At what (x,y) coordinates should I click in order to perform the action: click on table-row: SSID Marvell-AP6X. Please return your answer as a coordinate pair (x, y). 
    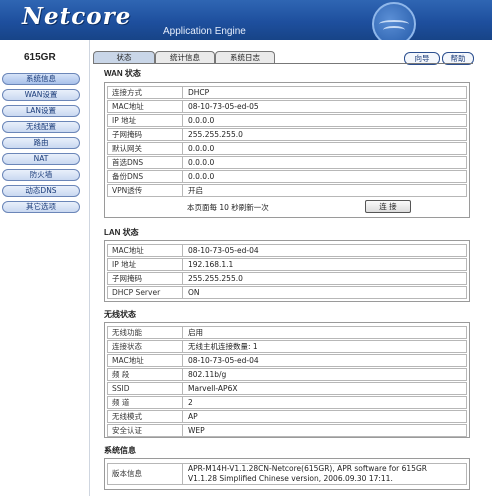
    Looking at the image, I should click on (287, 388).